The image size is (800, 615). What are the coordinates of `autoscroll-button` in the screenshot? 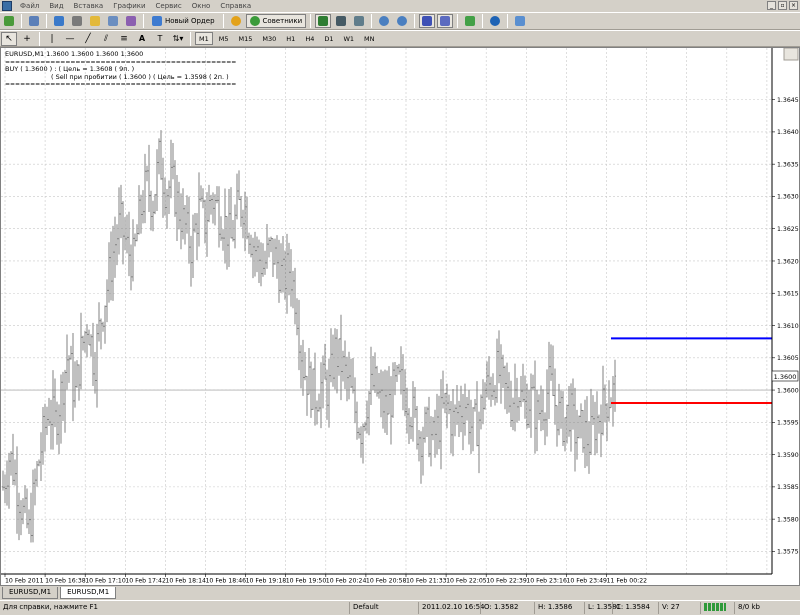 It's located at (427, 21).